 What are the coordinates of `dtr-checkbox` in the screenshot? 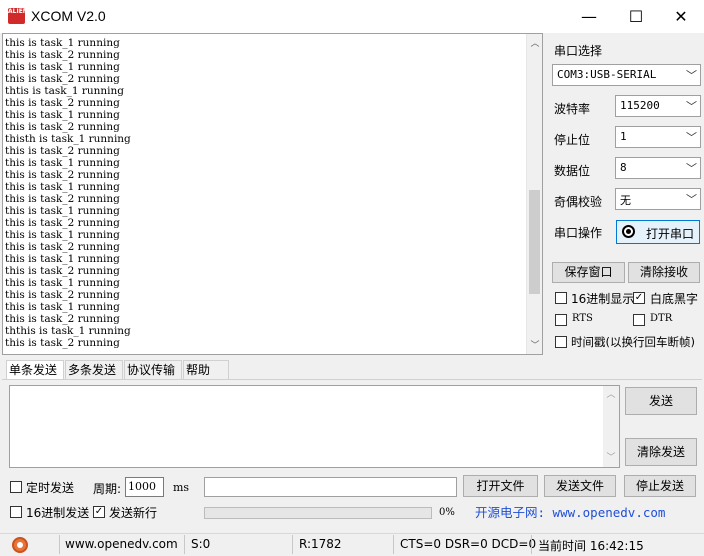 It's located at (639, 320).